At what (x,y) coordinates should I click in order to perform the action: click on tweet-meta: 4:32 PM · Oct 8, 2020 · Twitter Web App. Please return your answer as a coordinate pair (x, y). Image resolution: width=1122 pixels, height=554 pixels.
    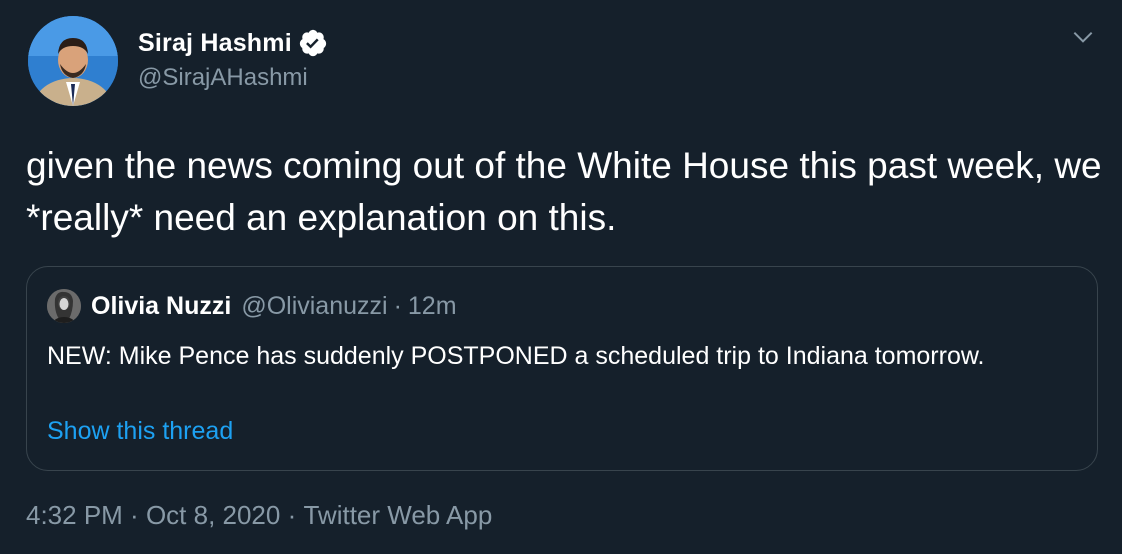
    Looking at the image, I should click on (259, 515).